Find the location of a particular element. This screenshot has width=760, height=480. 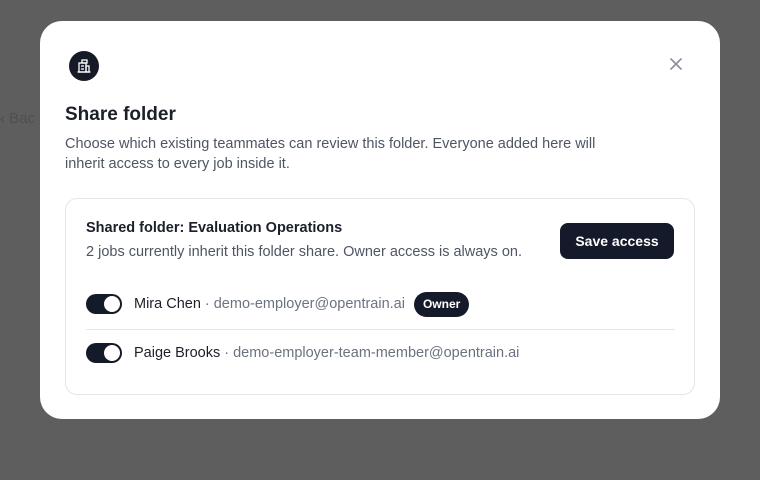

member-email: demo-employer-team-member@opentrain.ai is located at coordinates (376, 353).